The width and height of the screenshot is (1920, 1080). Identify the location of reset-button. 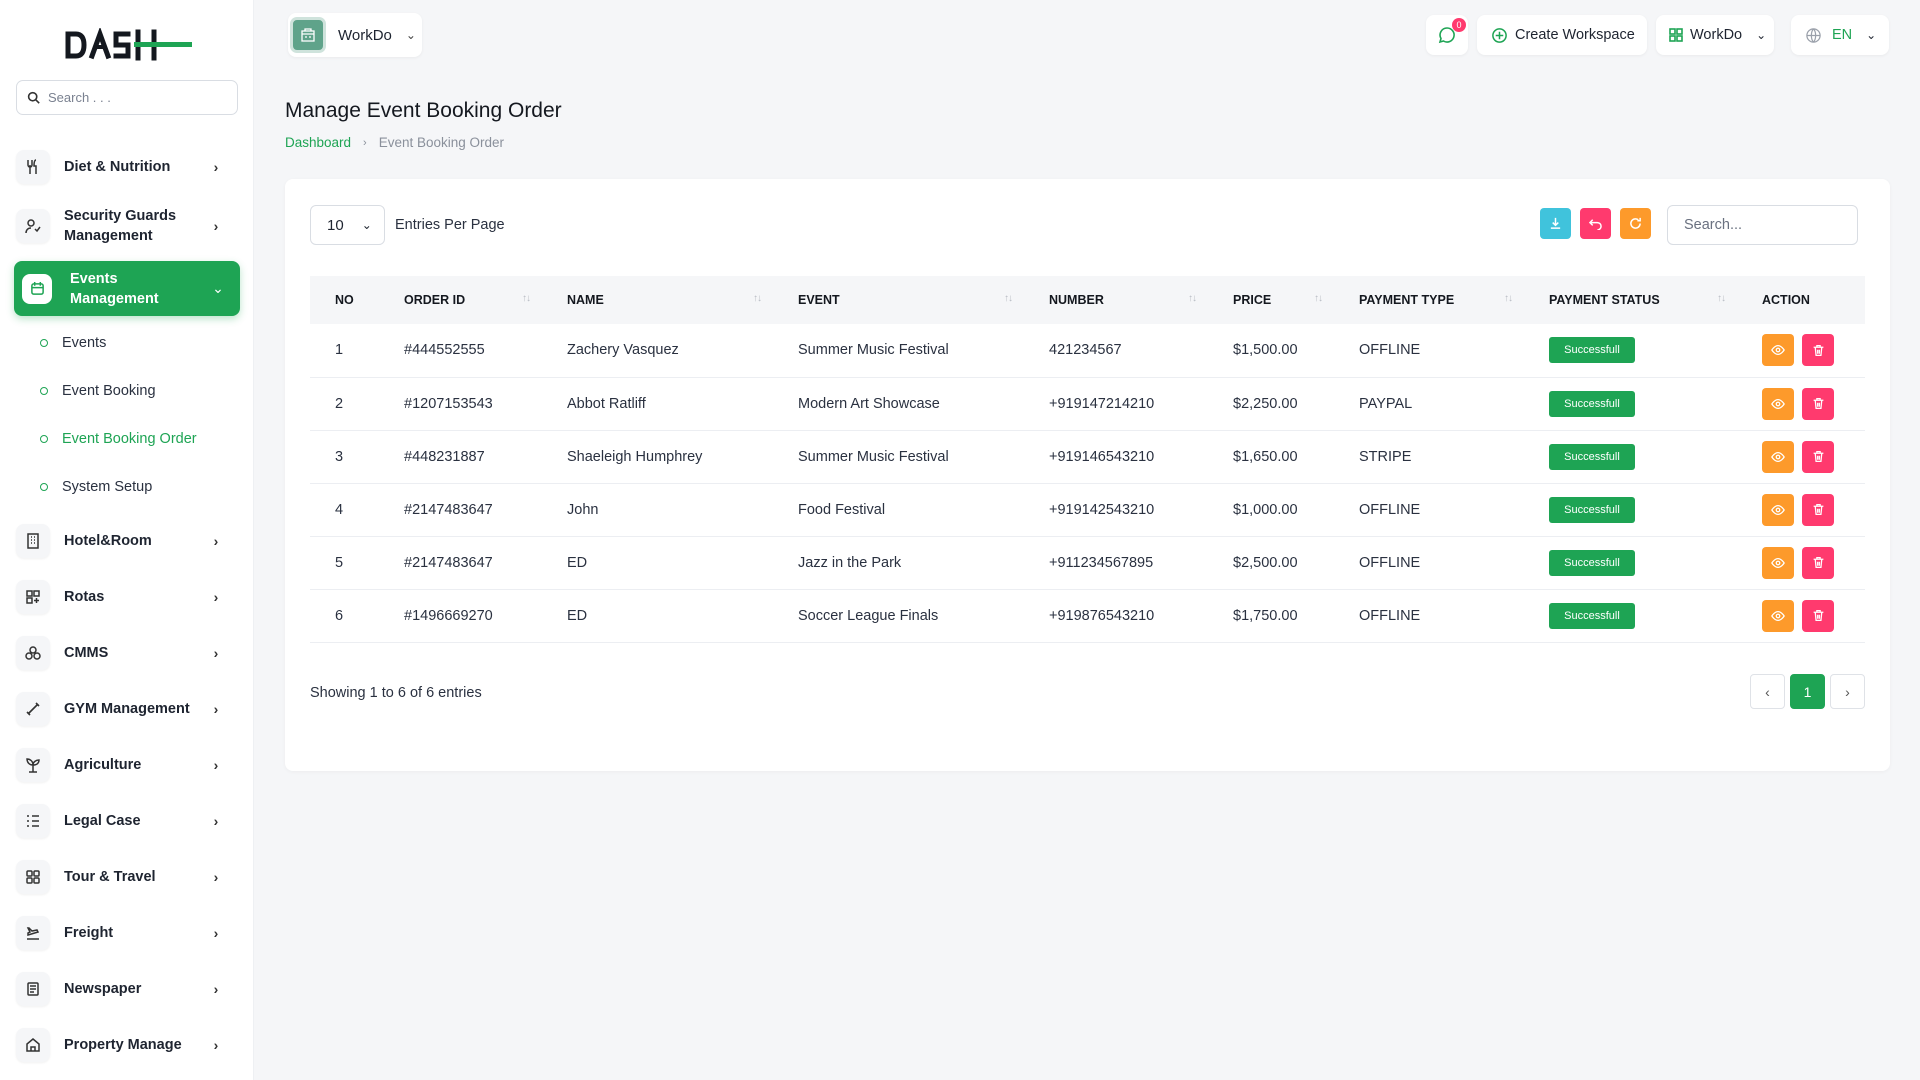
(1595, 223).